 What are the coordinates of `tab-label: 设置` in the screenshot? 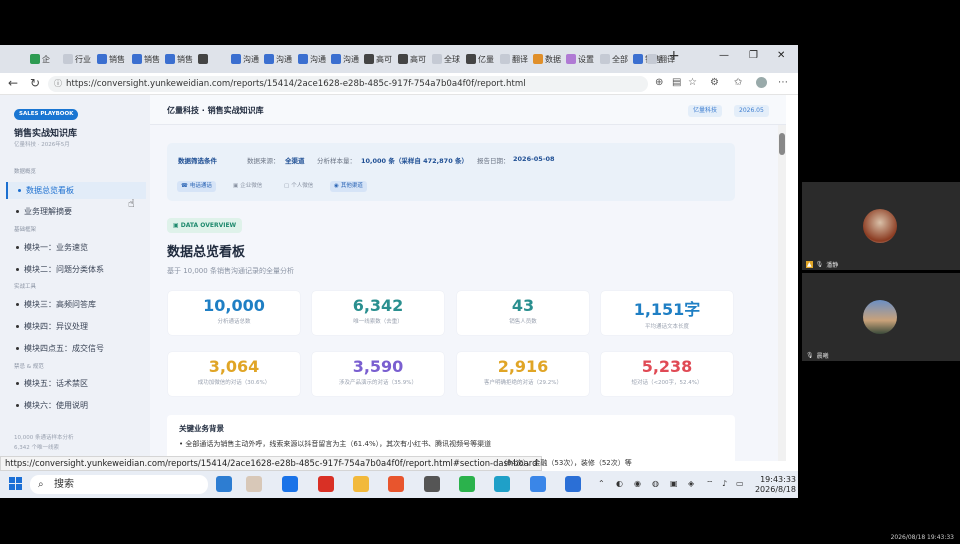 It's located at (586, 59).